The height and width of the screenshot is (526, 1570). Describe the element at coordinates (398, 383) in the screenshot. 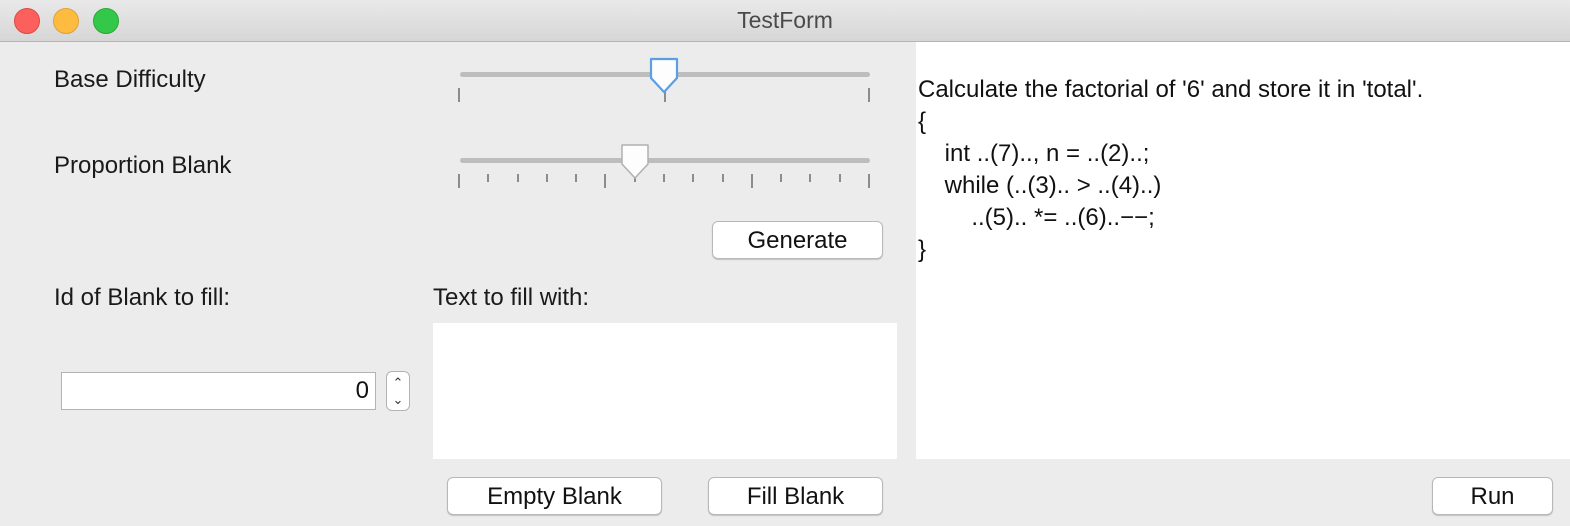

I see `chevron-up-icon: ⌃` at that location.